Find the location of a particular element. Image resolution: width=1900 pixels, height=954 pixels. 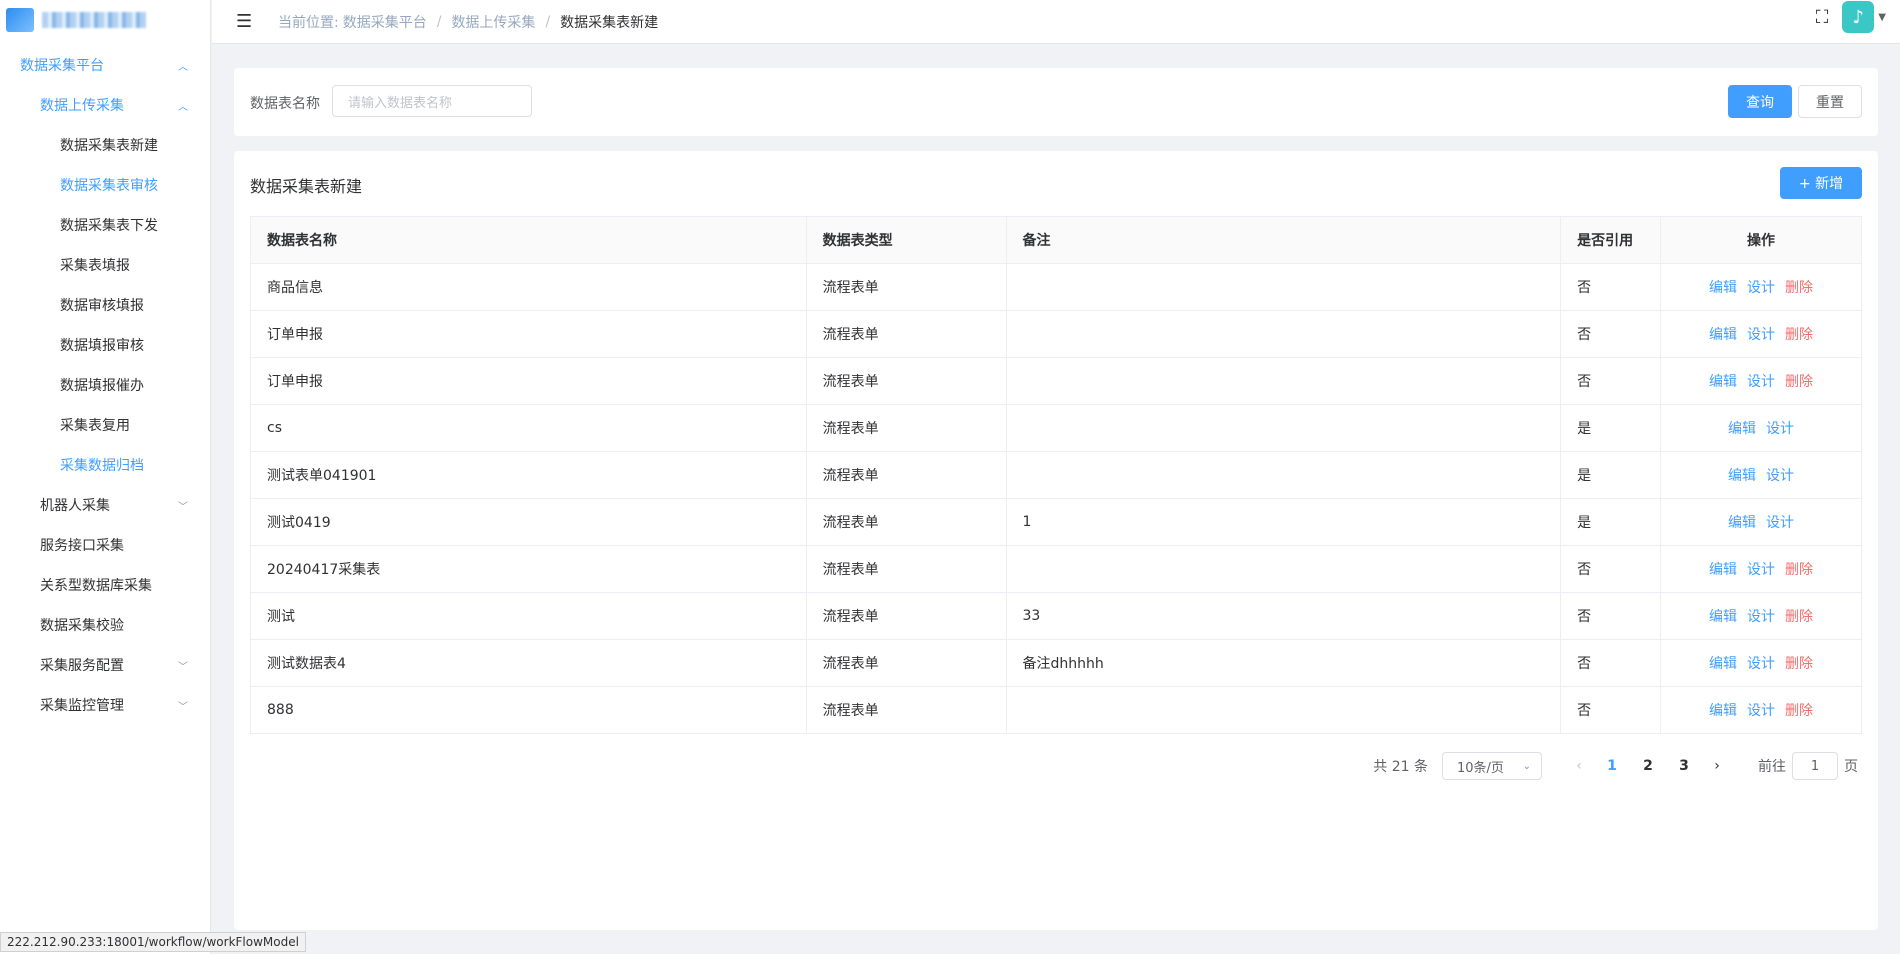

cell-ops: 编辑 设计 is located at coordinates (1761, 475).